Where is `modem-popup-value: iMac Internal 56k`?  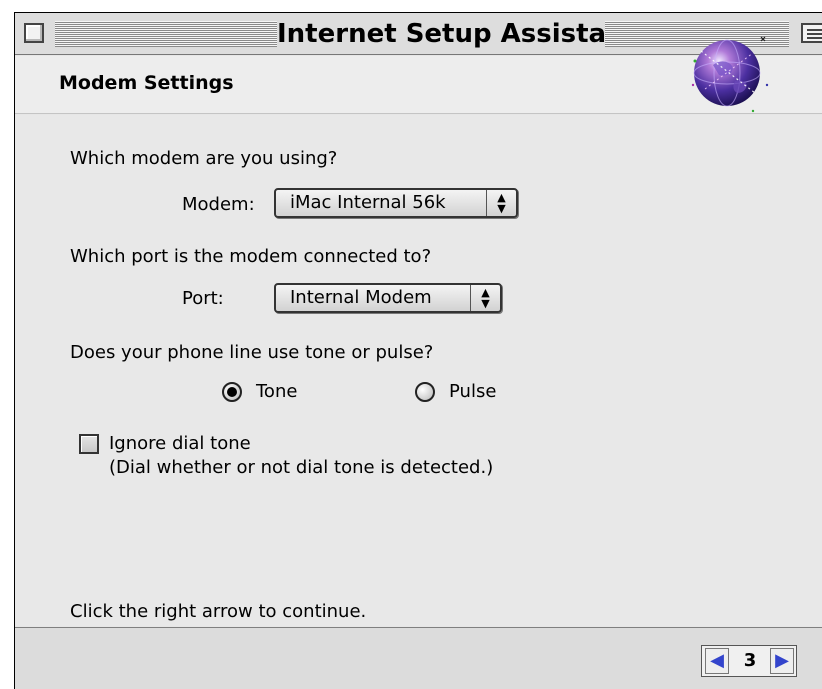 modem-popup-value: iMac Internal 56k is located at coordinates (368, 202).